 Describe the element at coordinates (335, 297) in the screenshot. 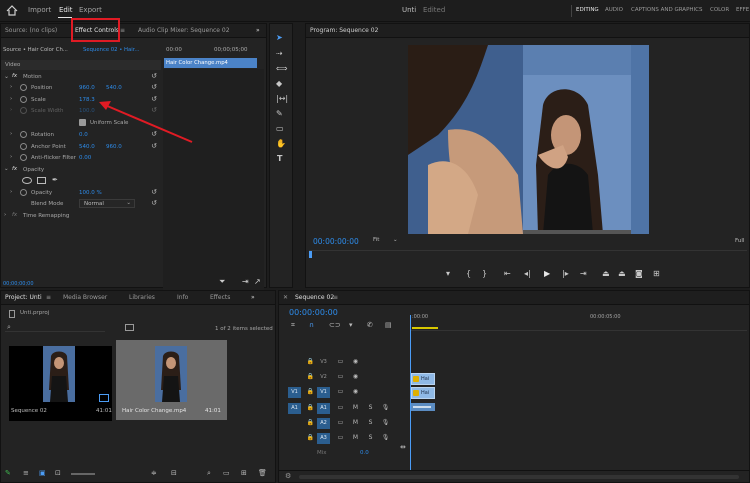

I see `tab-menu-icon: ≡` at that location.